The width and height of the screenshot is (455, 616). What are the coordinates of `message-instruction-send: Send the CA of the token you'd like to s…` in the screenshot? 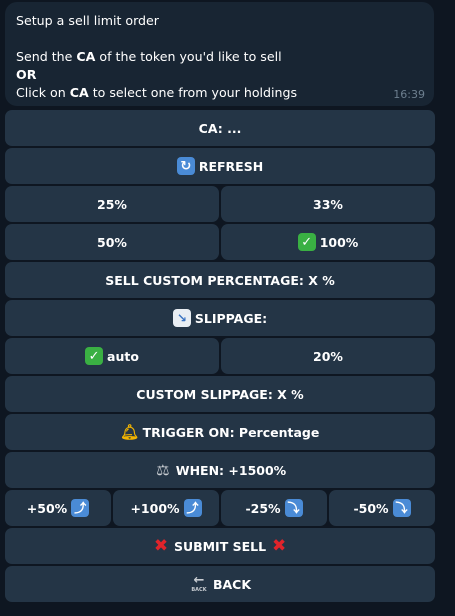 It's located at (219, 57).